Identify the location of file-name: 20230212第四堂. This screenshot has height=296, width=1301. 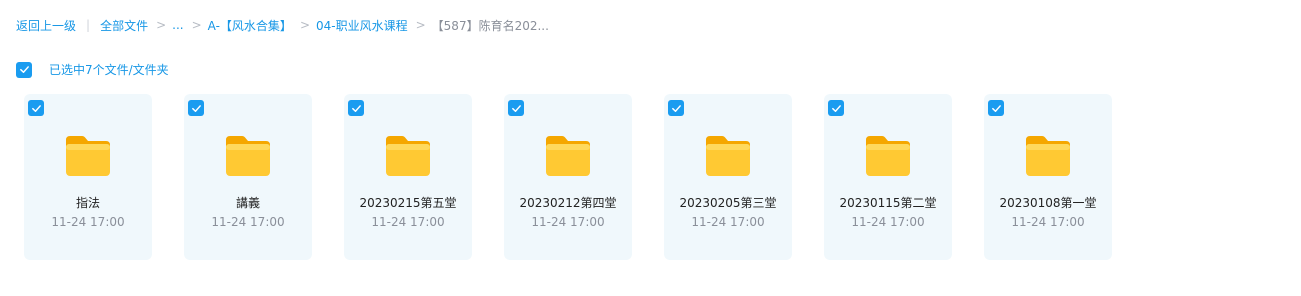
(568, 203).